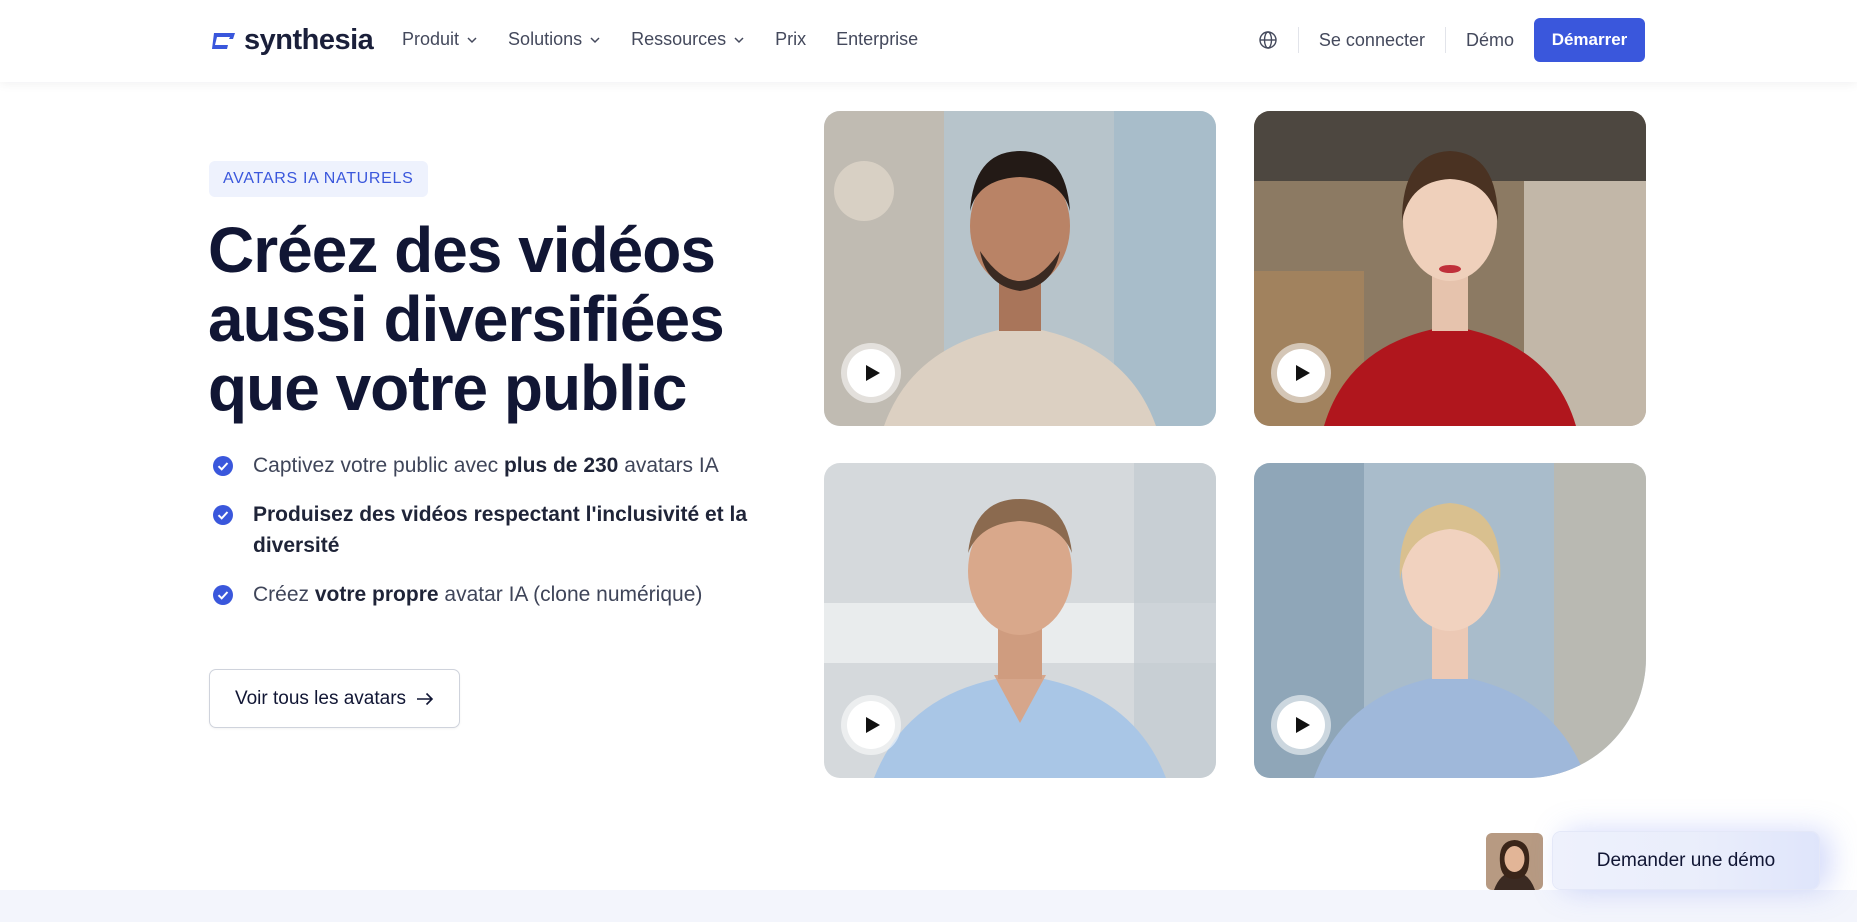  Describe the element at coordinates (320, 698) in the screenshot. I see `button-label: Voir tous les avatars` at that location.